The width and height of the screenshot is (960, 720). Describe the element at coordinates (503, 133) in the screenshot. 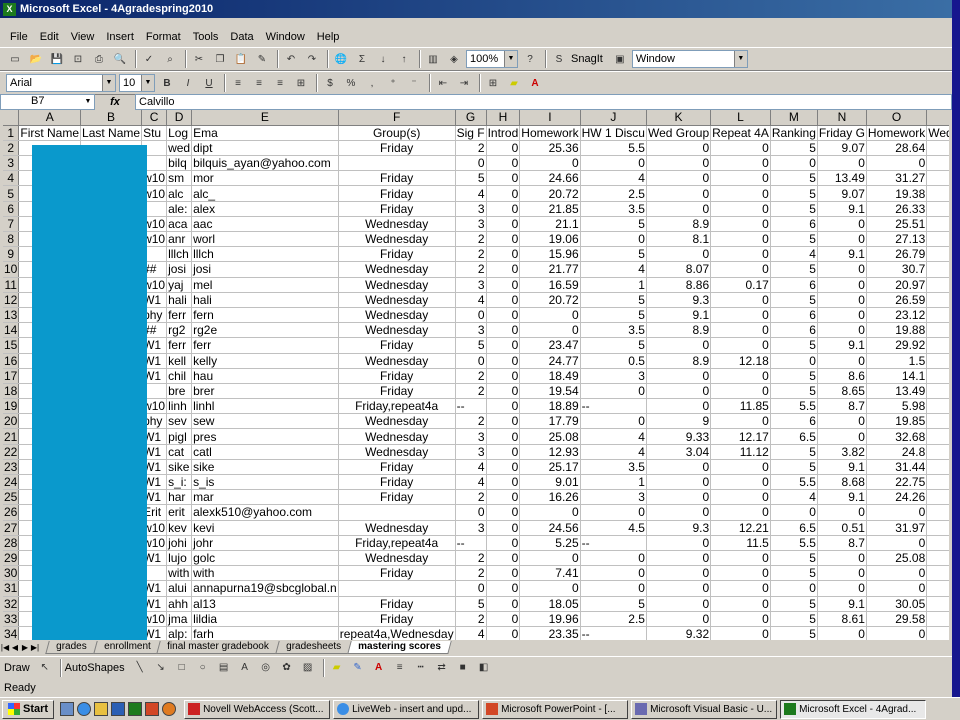

I see `header-cell: Introd` at that location.